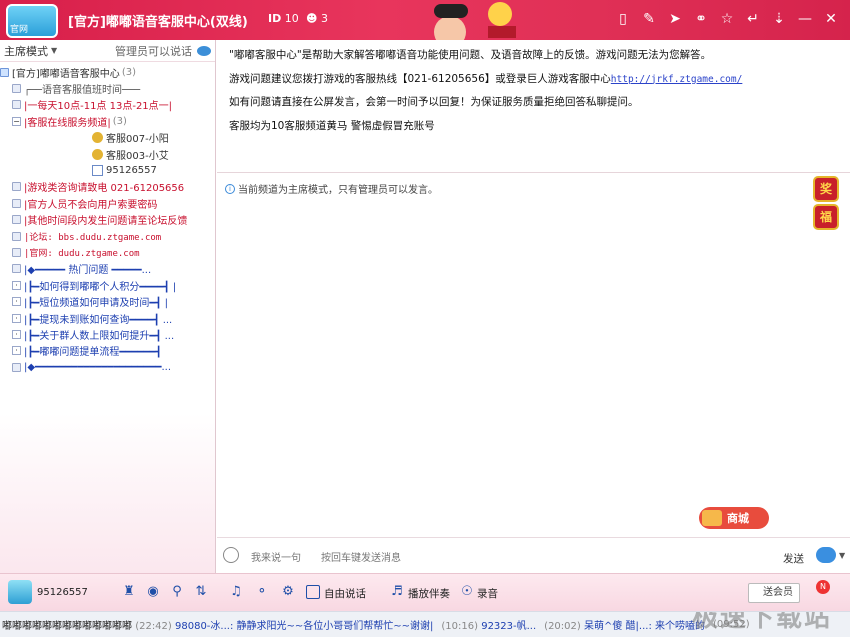 The width and height of the screenshot is (850, 637). Describe the element at coordinates (345, 593) in the screenshot. I see `free-speak-button: 自由说话` at that location.